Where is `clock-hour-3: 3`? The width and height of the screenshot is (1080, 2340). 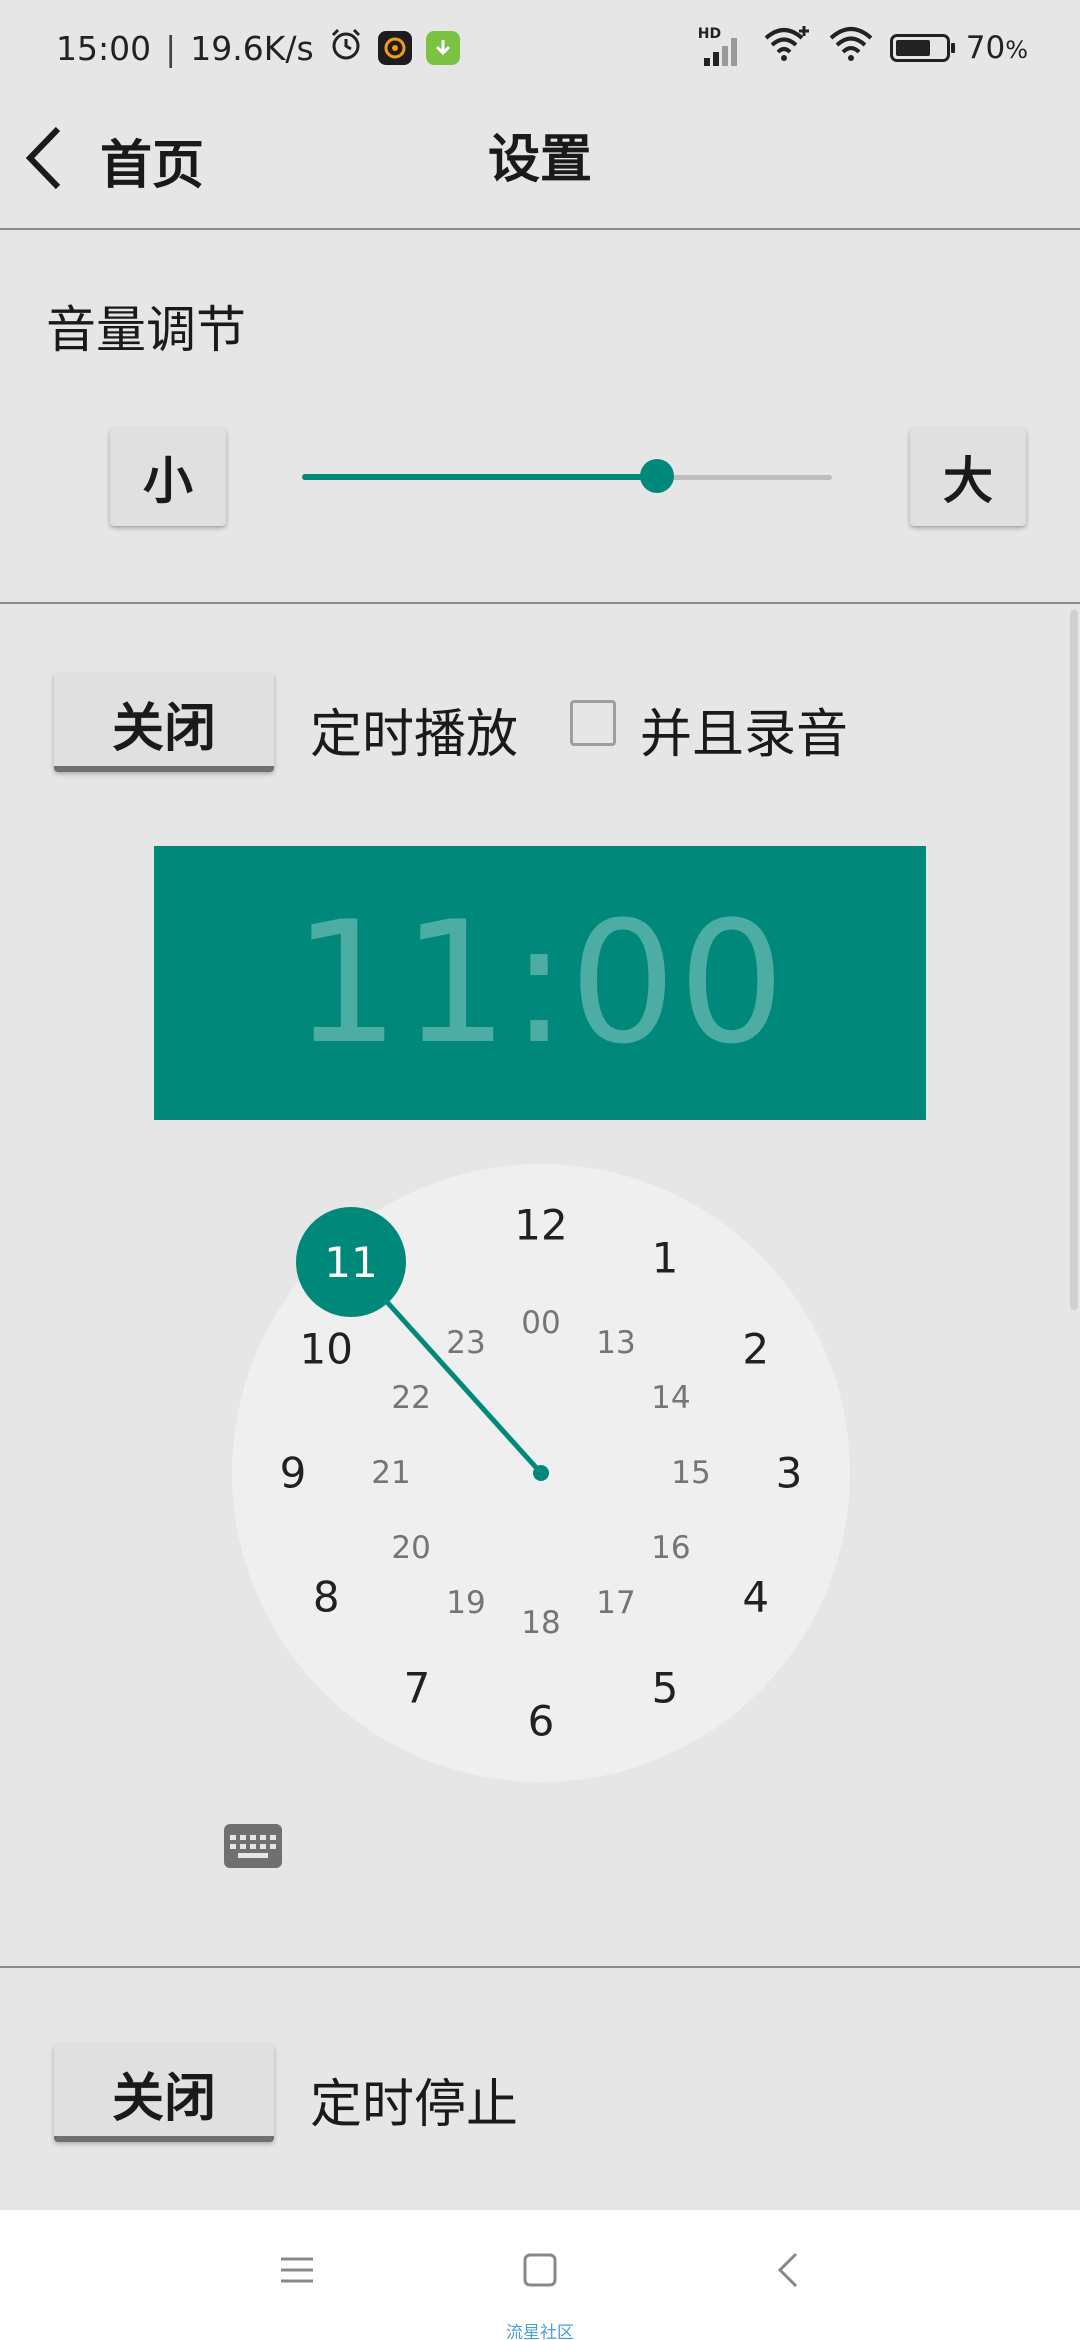 clock-hour-3: 3 is located at coordinates (789, 1473).